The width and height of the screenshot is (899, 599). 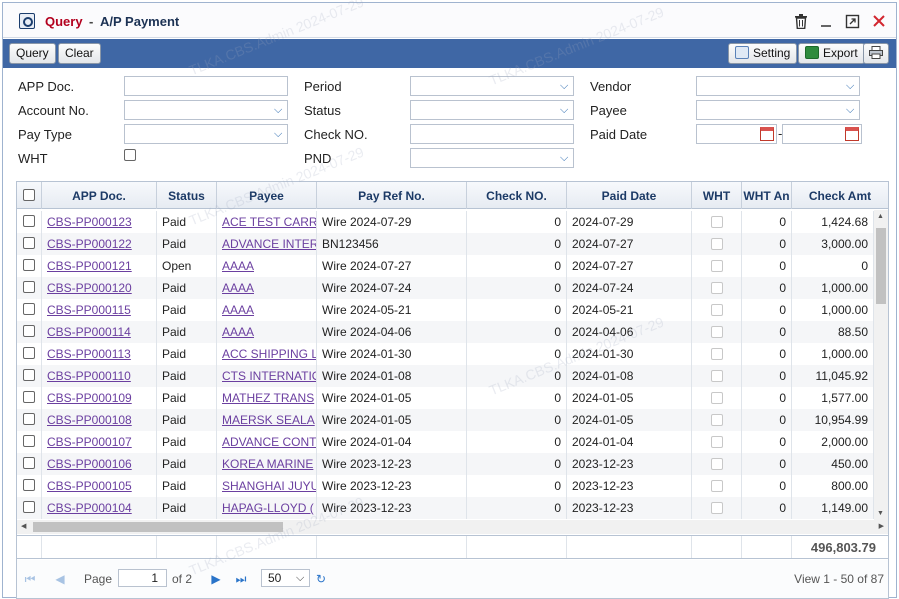 What do you see at coordinates (392, 195) in the screenshot?
I see `col-pay-ref-no: Pay Ref No.` at bounding box center [392, 195].